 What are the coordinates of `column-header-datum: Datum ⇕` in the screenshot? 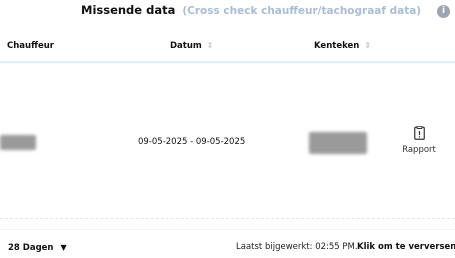 It's located at (191, 46).